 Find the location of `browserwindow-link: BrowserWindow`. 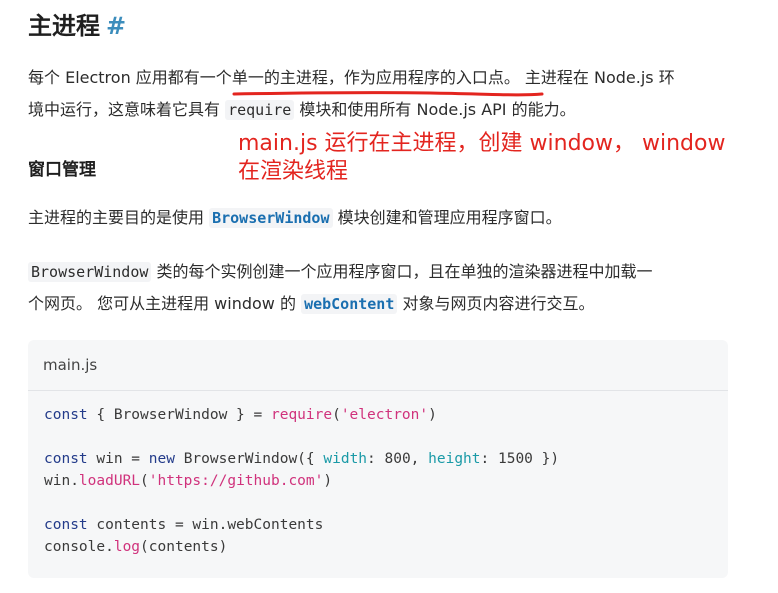

browserwindow-link: BrowserWindow is located at coordinates (271, 218).